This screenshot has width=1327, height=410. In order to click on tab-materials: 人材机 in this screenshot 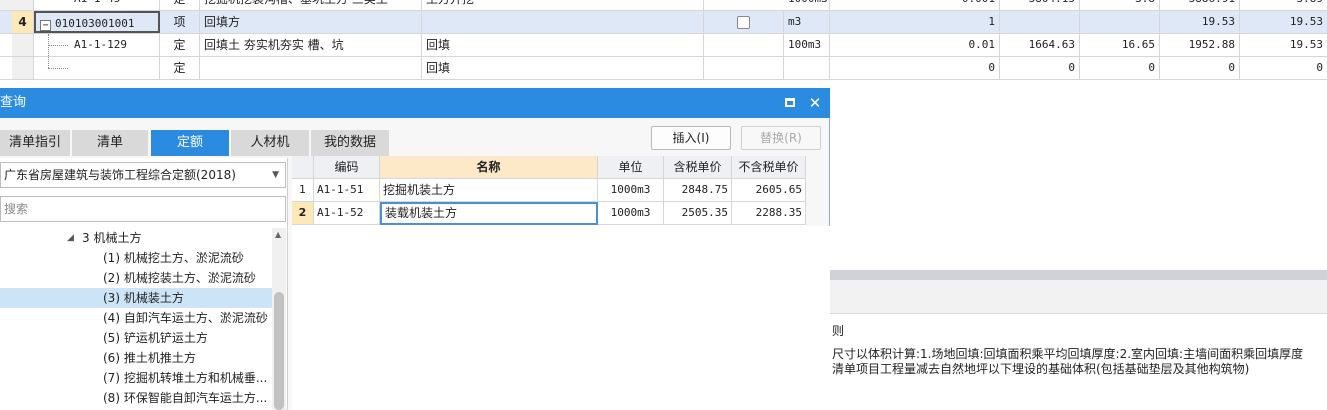, I will do `click(270, 143)`.